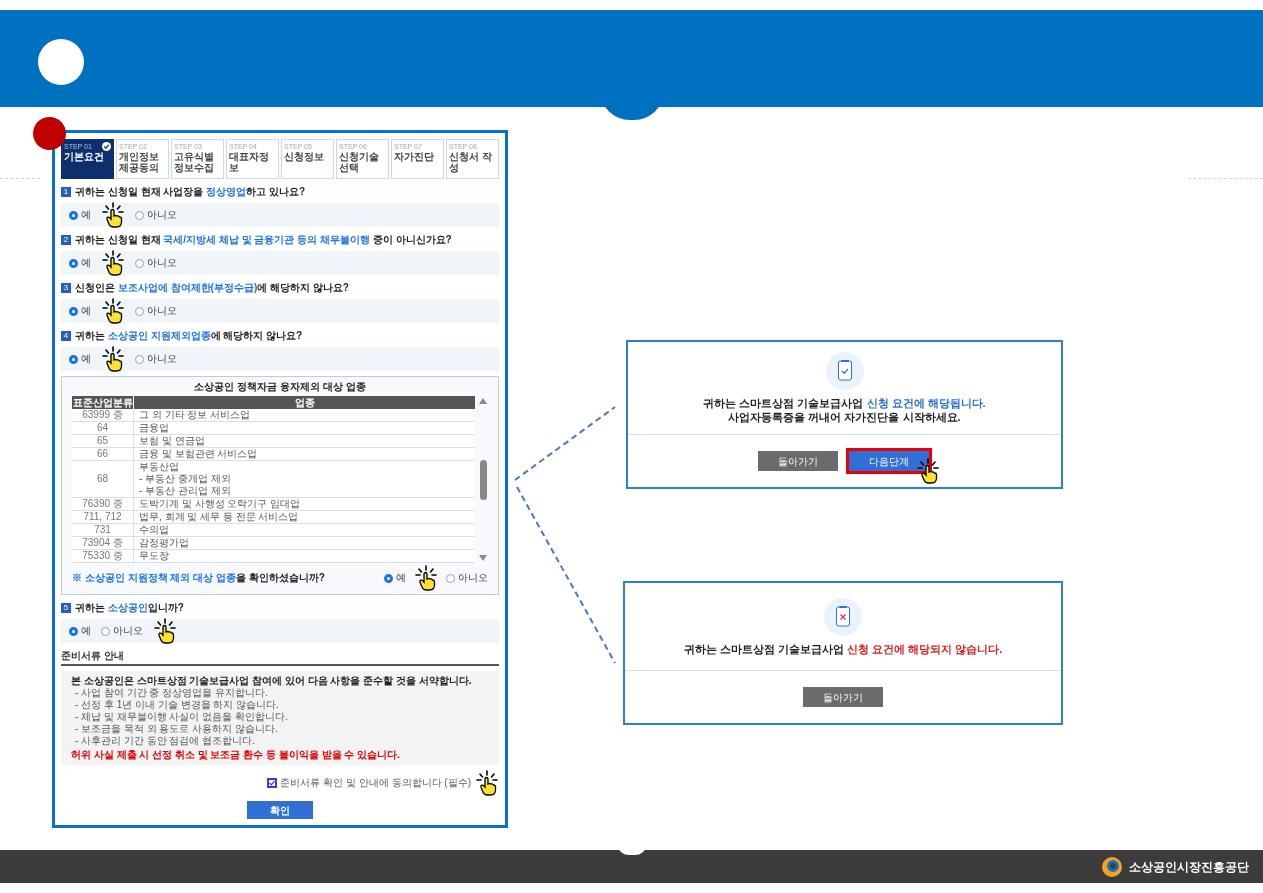  Describe the element at coordinates (483, 558) in the screenshot. I see `scroll-down-icon` at that location.